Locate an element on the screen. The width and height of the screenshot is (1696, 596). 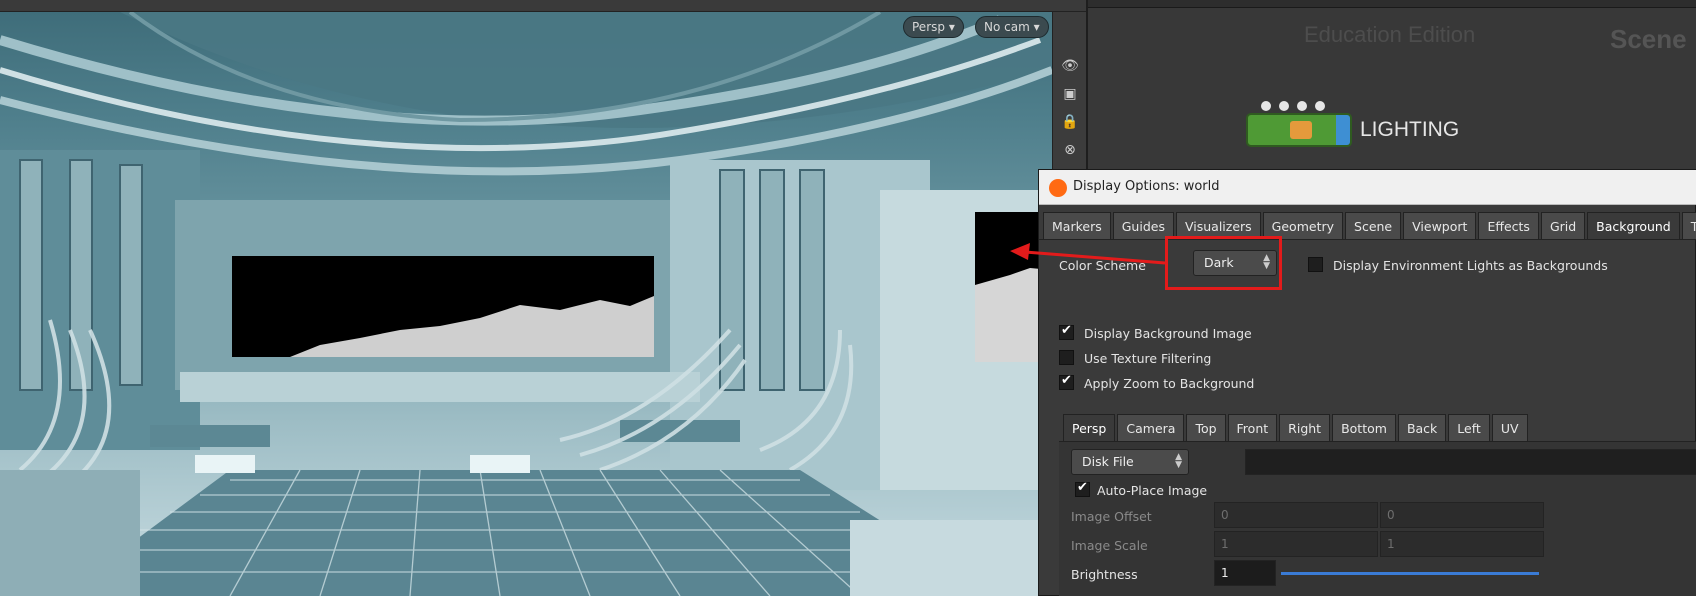
view-tab-back: Back is located at coordinates (1422, 427).